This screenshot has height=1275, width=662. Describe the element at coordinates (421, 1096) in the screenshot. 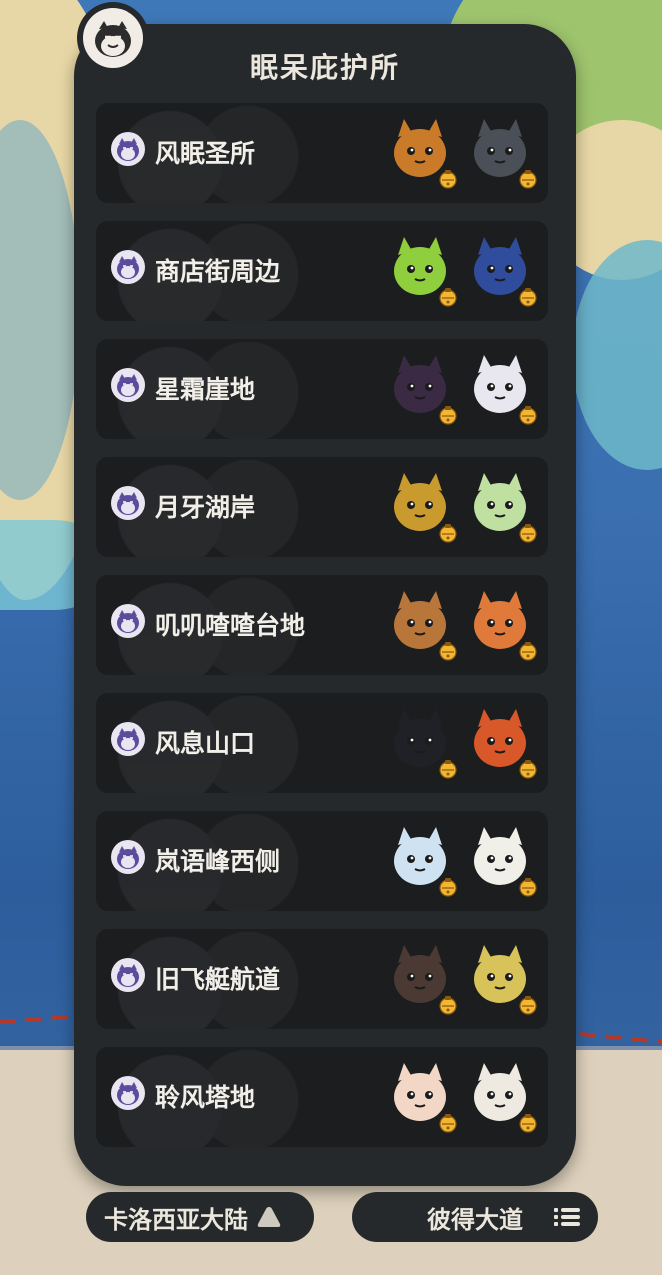

I see `fluffy-rabbit-pokemon` at that location.